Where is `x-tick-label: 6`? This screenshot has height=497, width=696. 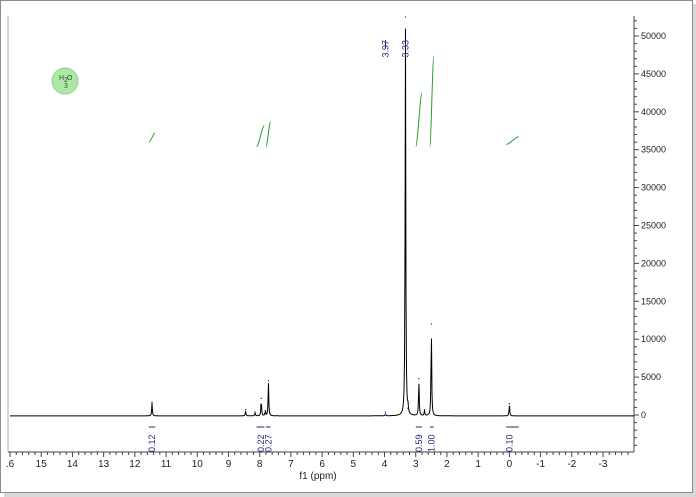
x-tick-label: 6 is located at coordinates (322, 464).